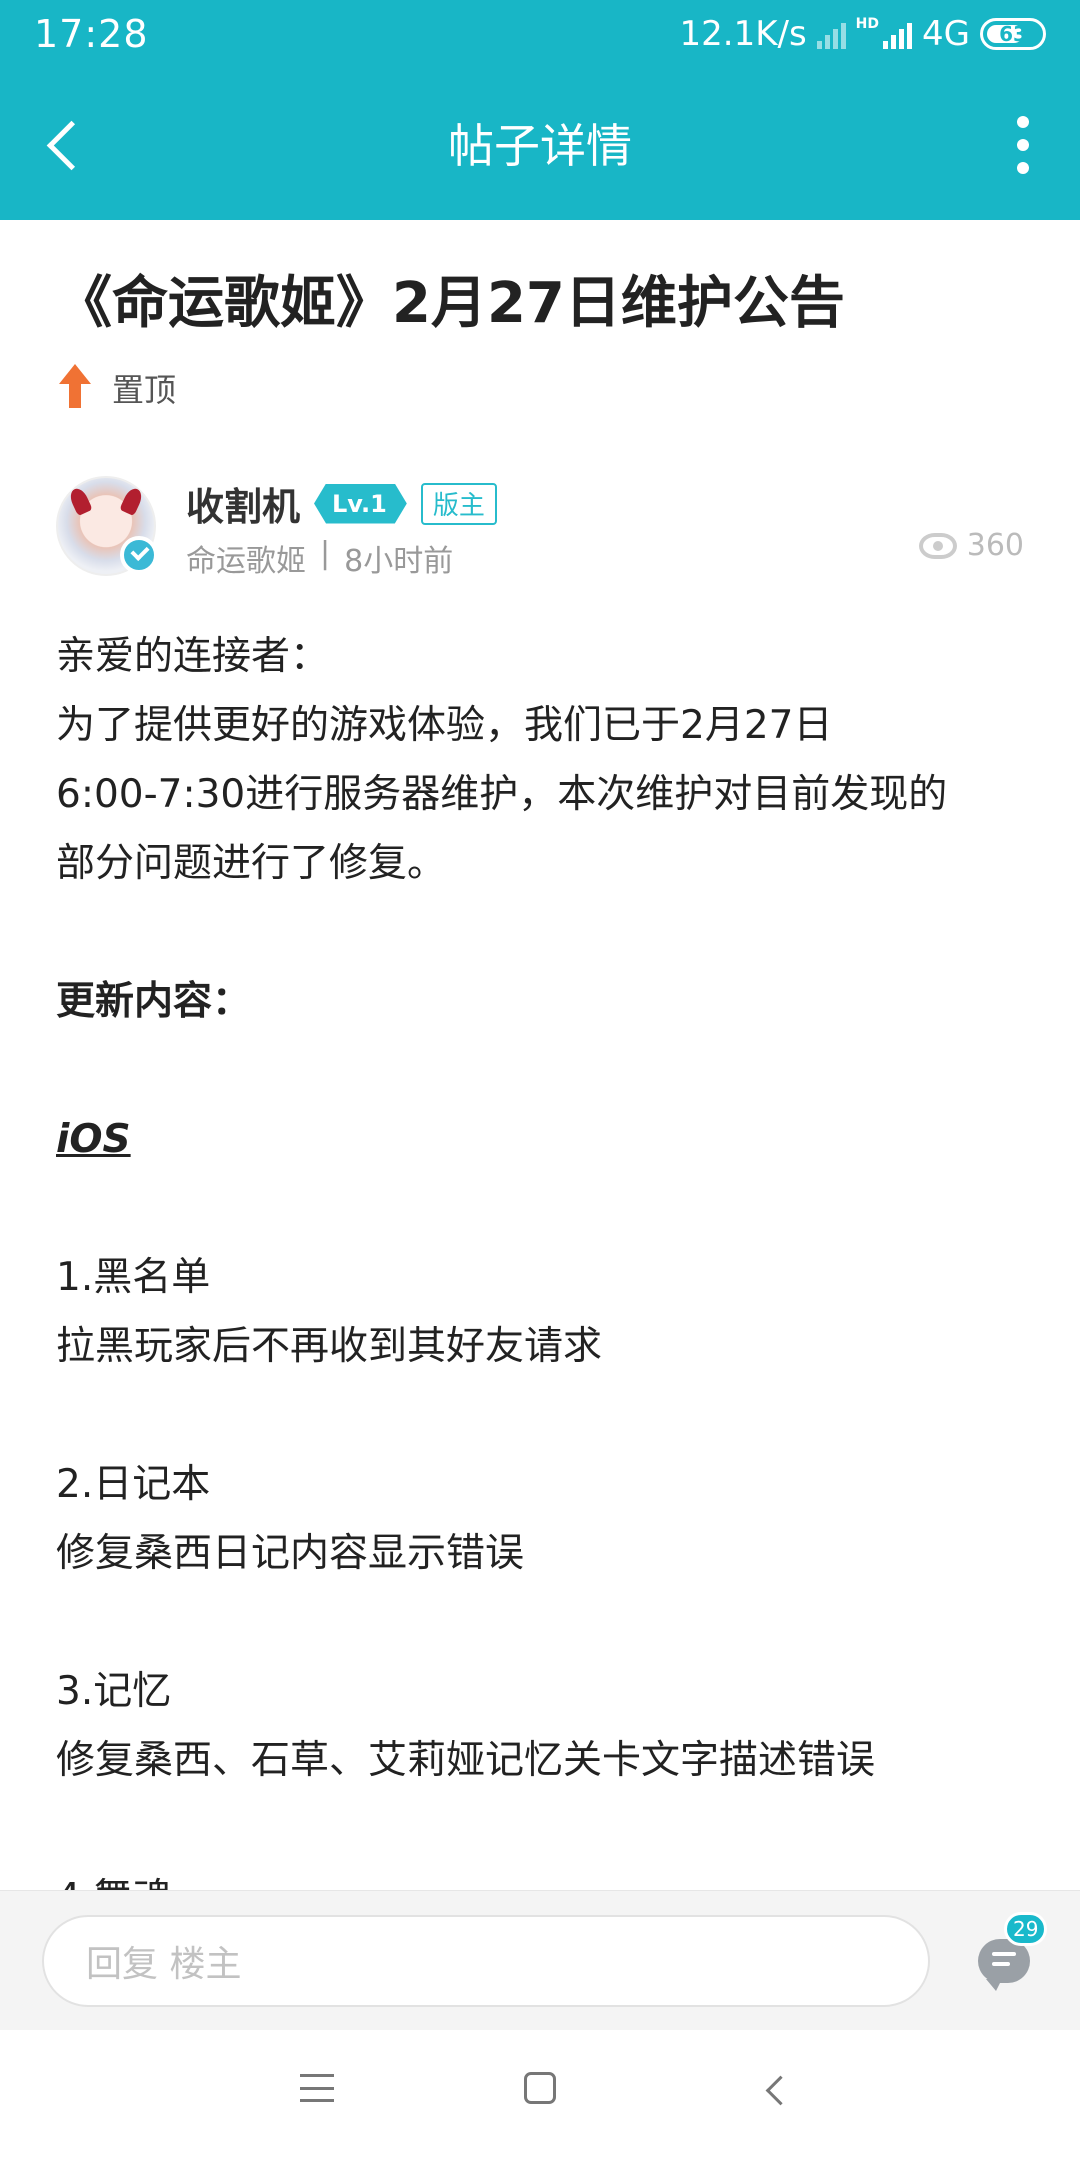 The height and width of the screenshot is (2160, 1080). What do you see at coordinates (486, 1961) in the screenshot?
I see `reply-input: 回复 楼主` at bounding box center [486, 1961].